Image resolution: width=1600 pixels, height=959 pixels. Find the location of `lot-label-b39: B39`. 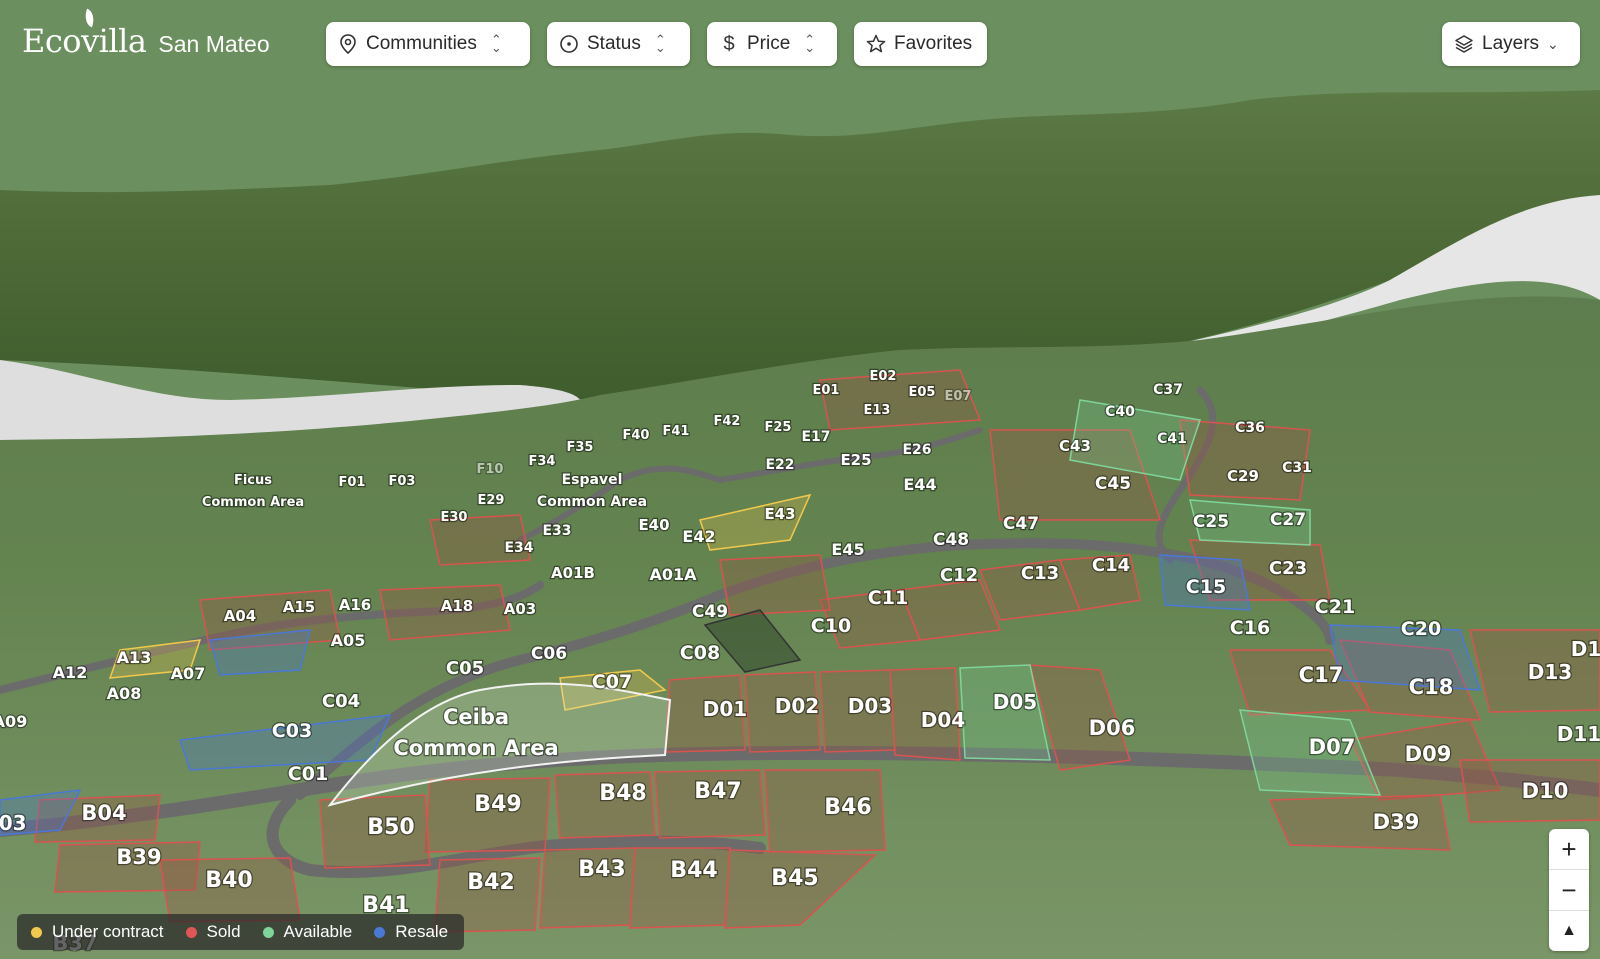

lot-label-b39: B39 is located at coordinates (139, 857).